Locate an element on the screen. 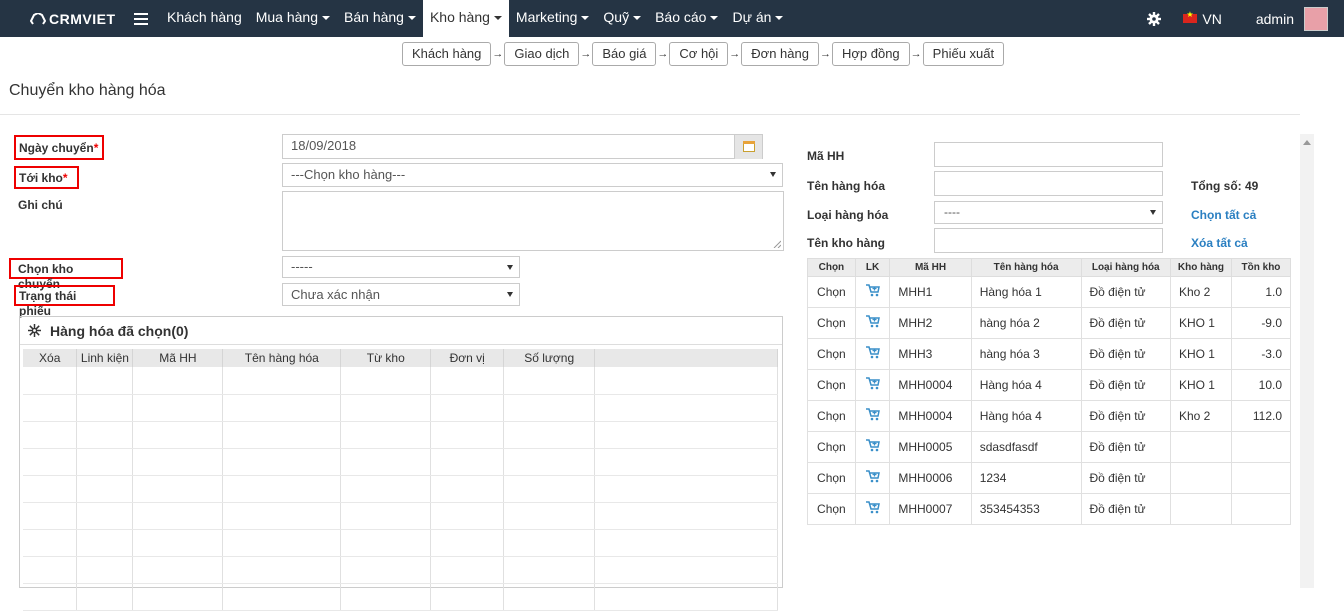 The height and width of the screenshot is (611, 1344). pipeline-step: Khách hàng is located at coordinates (447, 54).